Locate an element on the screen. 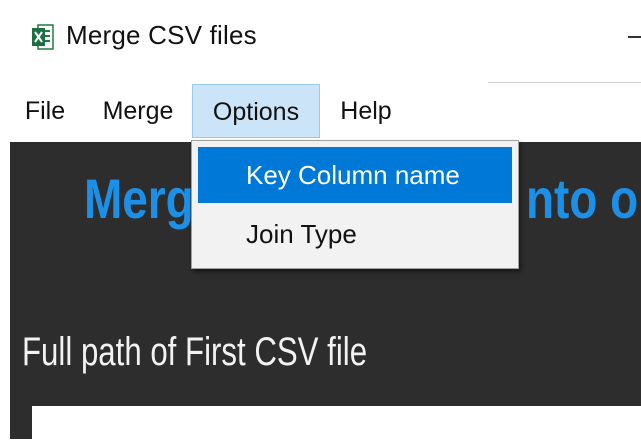 The image size is (641, 446). page-heading: Merg is located at coordinates (139, 198).